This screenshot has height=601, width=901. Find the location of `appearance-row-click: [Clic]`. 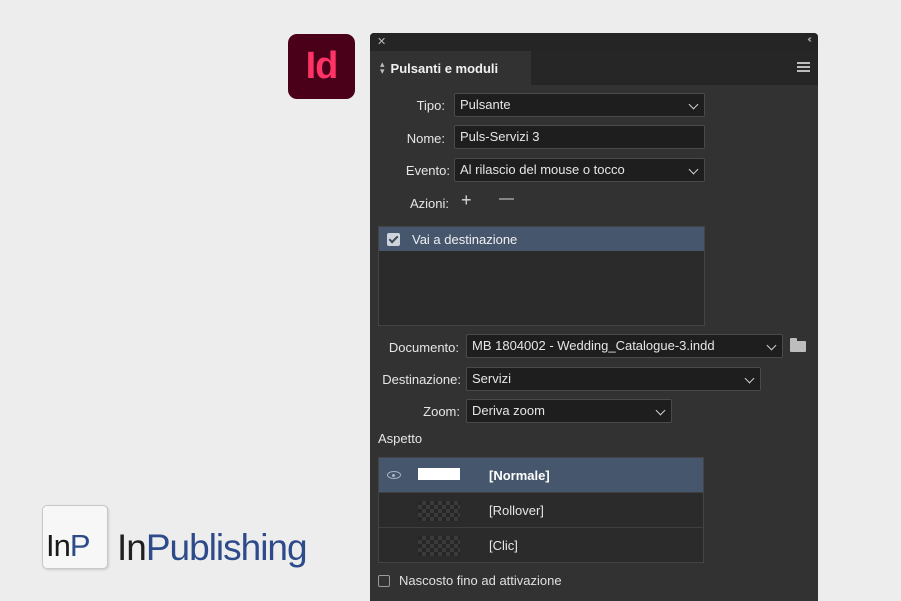

appearance-row-click: [Clic] is located at coordinates (541, 545).